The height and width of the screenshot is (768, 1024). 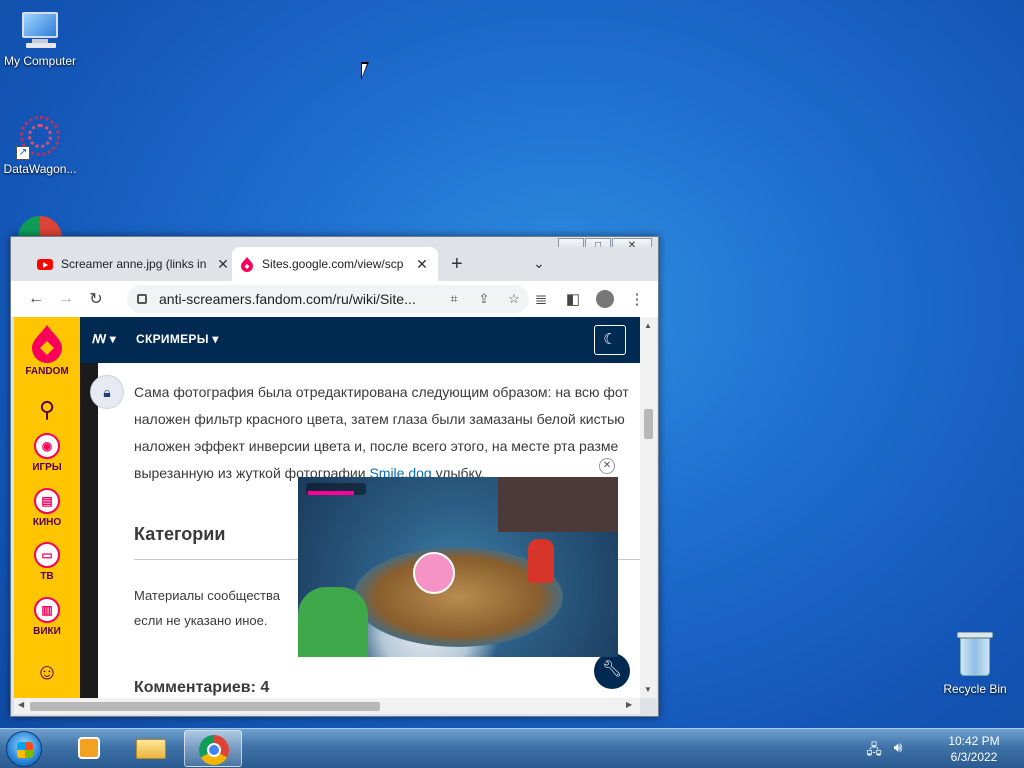 What do you see at coordinates (142, 299) in the screenshot?
I see `lock-icon` at bounding box center [142, 299].